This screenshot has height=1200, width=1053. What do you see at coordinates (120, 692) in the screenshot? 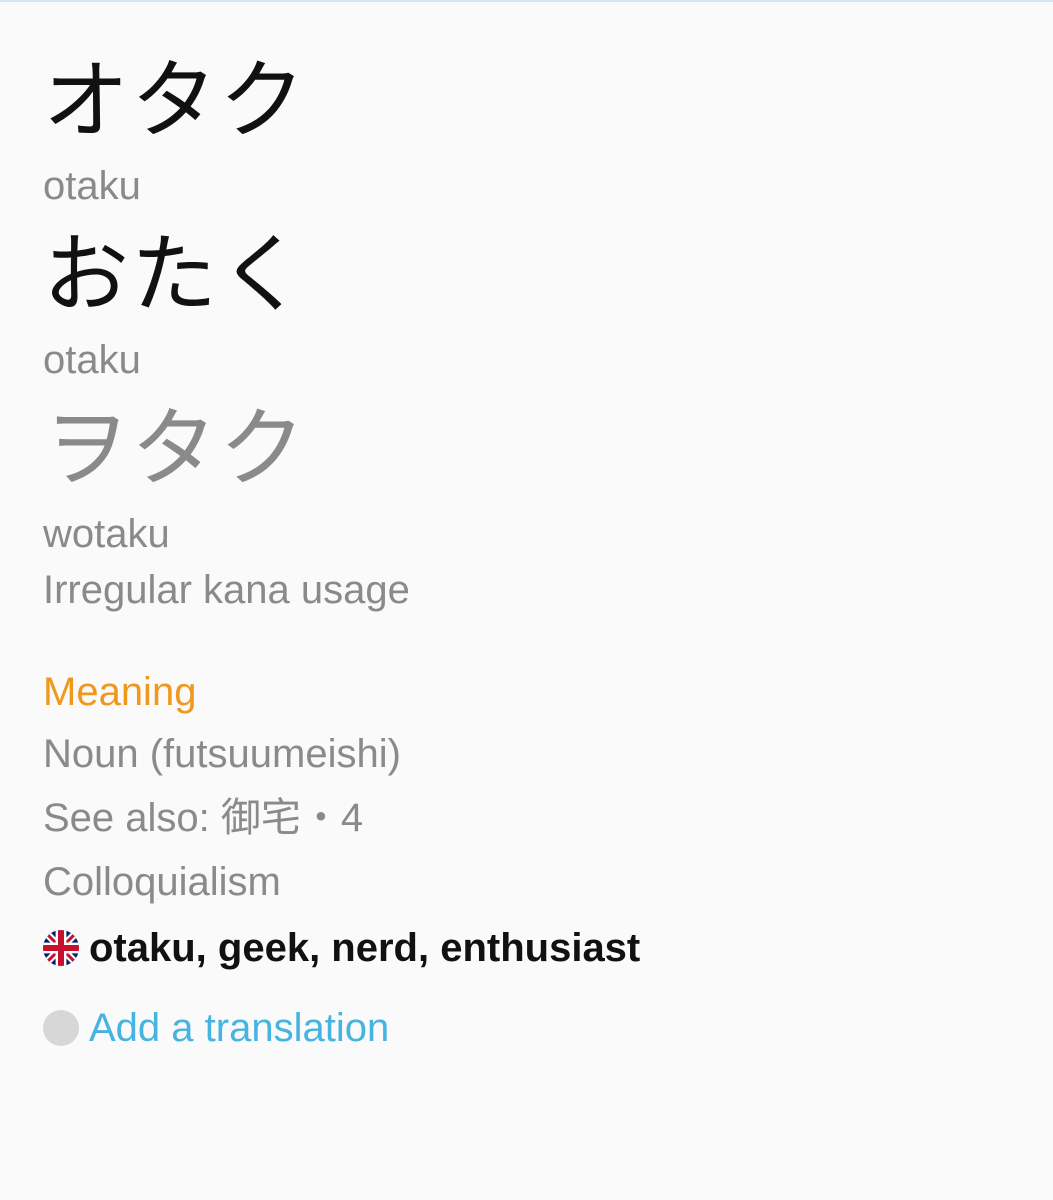
I see `meaning-heading: Meaning` at bounding box center [120, 692].